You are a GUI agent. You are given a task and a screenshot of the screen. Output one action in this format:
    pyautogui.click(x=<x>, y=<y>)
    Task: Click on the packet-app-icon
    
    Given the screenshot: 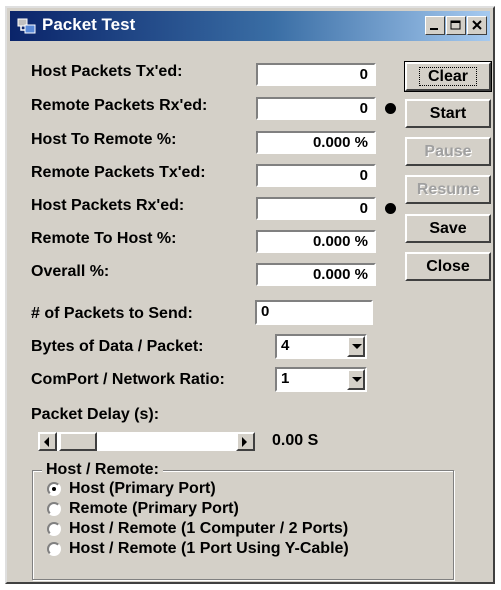 What is the action you would take?
    pyautogui.click(x=26, y=26)
    